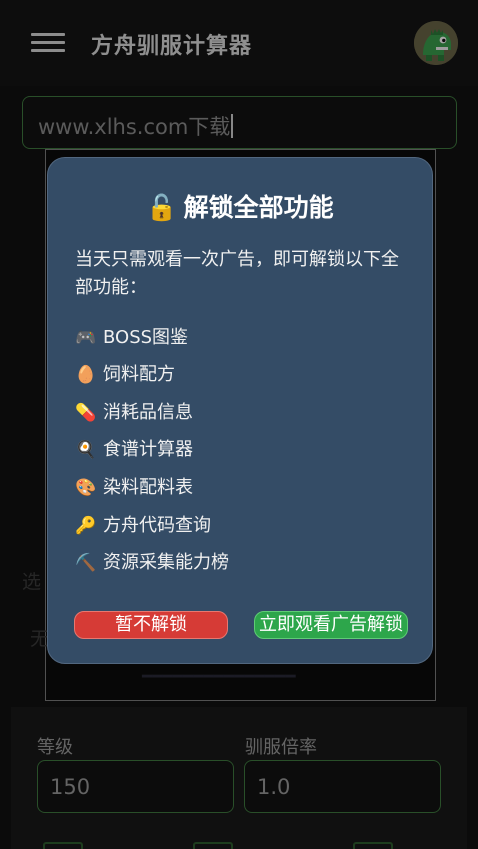 Image resolution: width=478 pixels, height=849 pixels. What do you see at coordinates (86, 563) in the screenshot?
I see `pickaxe-icon: ⛏️` at bounding box center [86, 563].